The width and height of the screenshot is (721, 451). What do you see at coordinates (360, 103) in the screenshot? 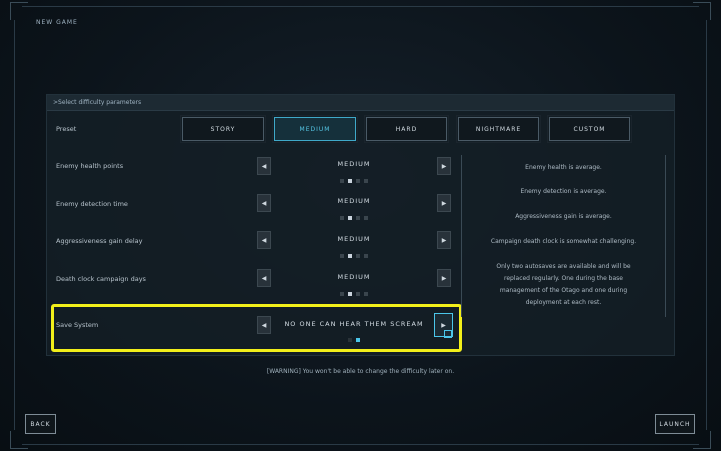
I see `panel-header: >Select difficulty parameters` at bounding box center [360, 103].